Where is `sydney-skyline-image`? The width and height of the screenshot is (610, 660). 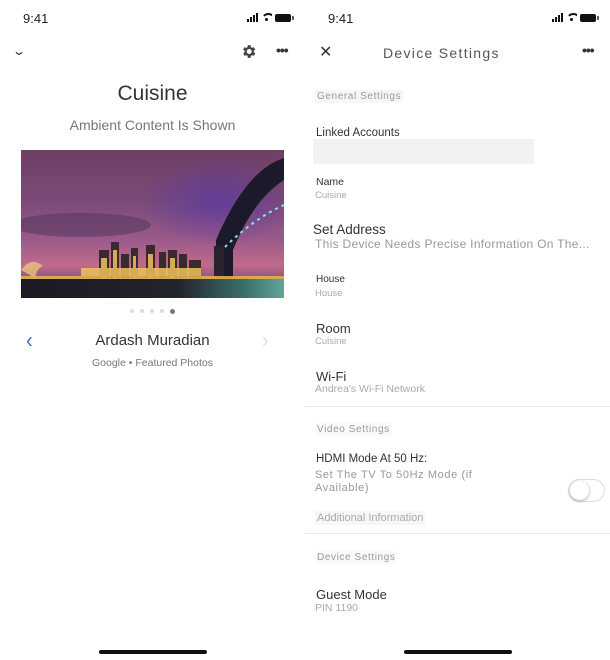 sydney-skyline-image is located at coordinates (152, 224).